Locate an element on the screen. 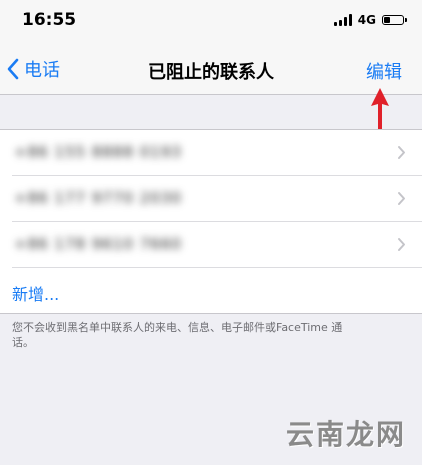 The image size is (422, 465). blocked-number: +86 155 8888 0193 is located at coordinates (98, 152).